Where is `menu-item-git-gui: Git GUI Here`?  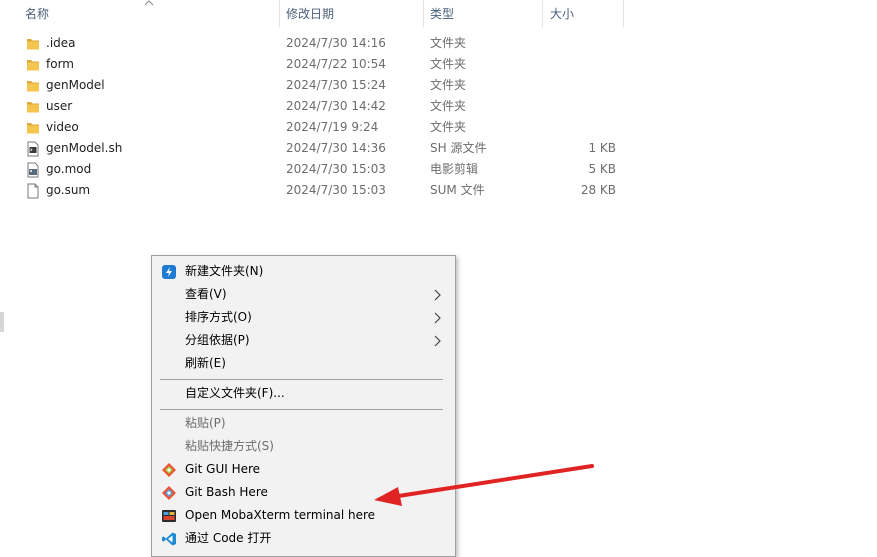 menu-item-git-gui: Git GUI Here is located at coordinates (303, 469).